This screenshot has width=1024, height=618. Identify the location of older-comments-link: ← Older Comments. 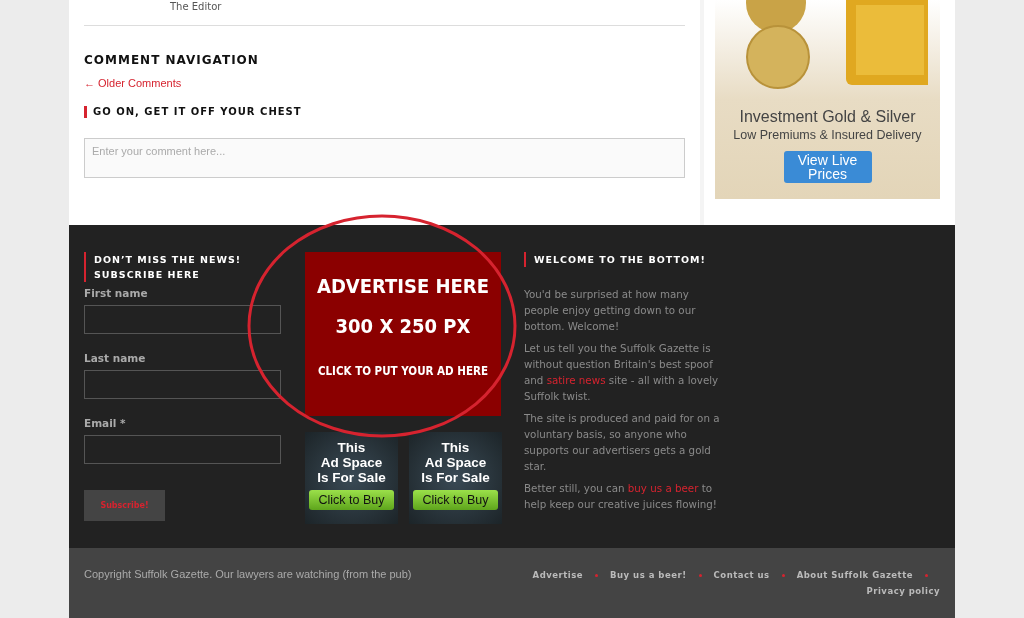
(133, 83).